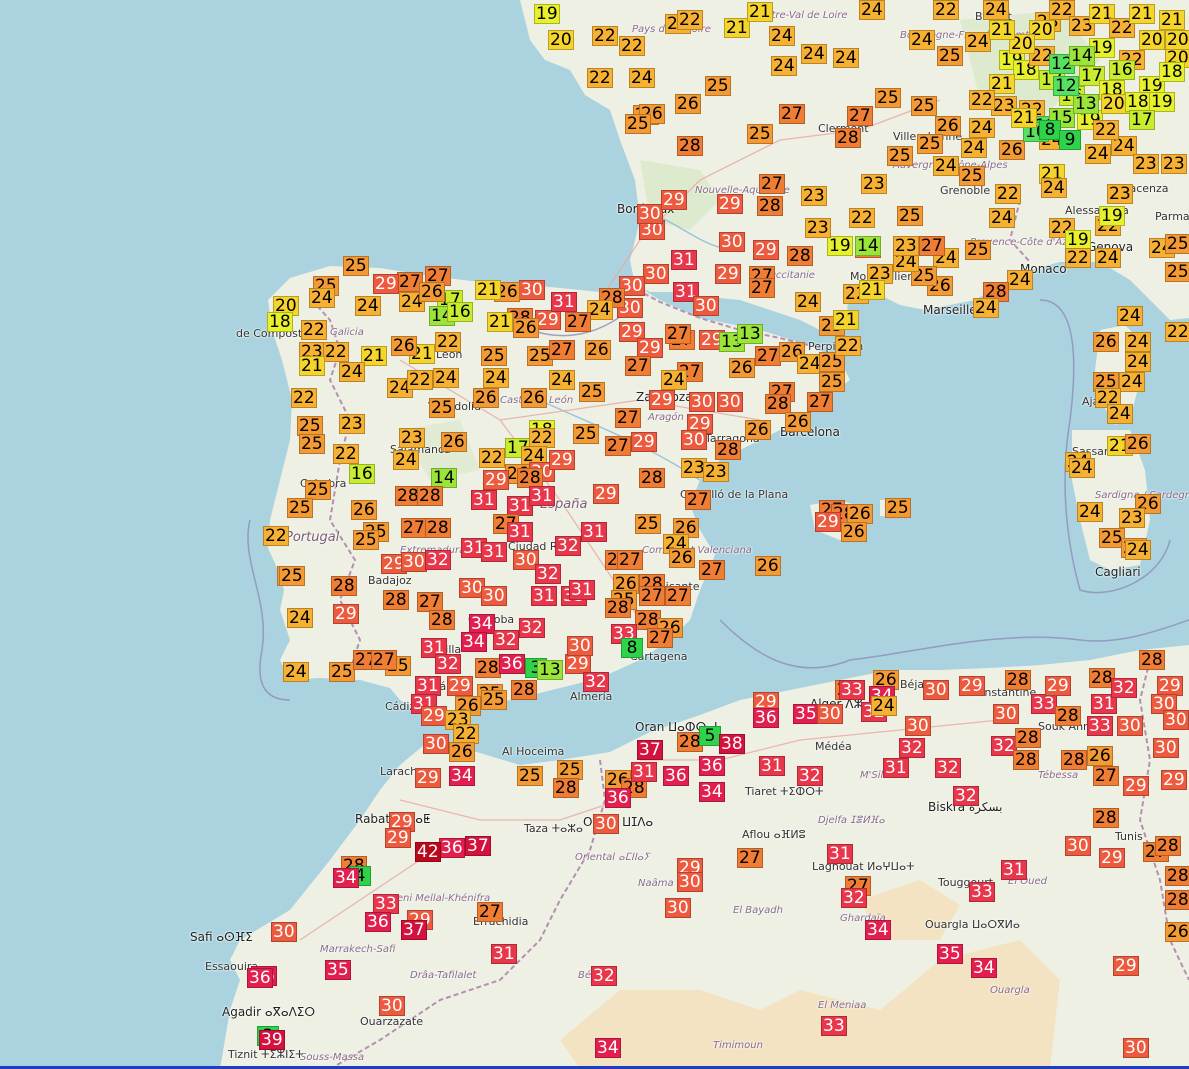 The width and height of the screenshot is (1189, 1069). Describe the element at coordinates (840, 246) in the screenshot. I see `temperature-marker: 19` at that location.